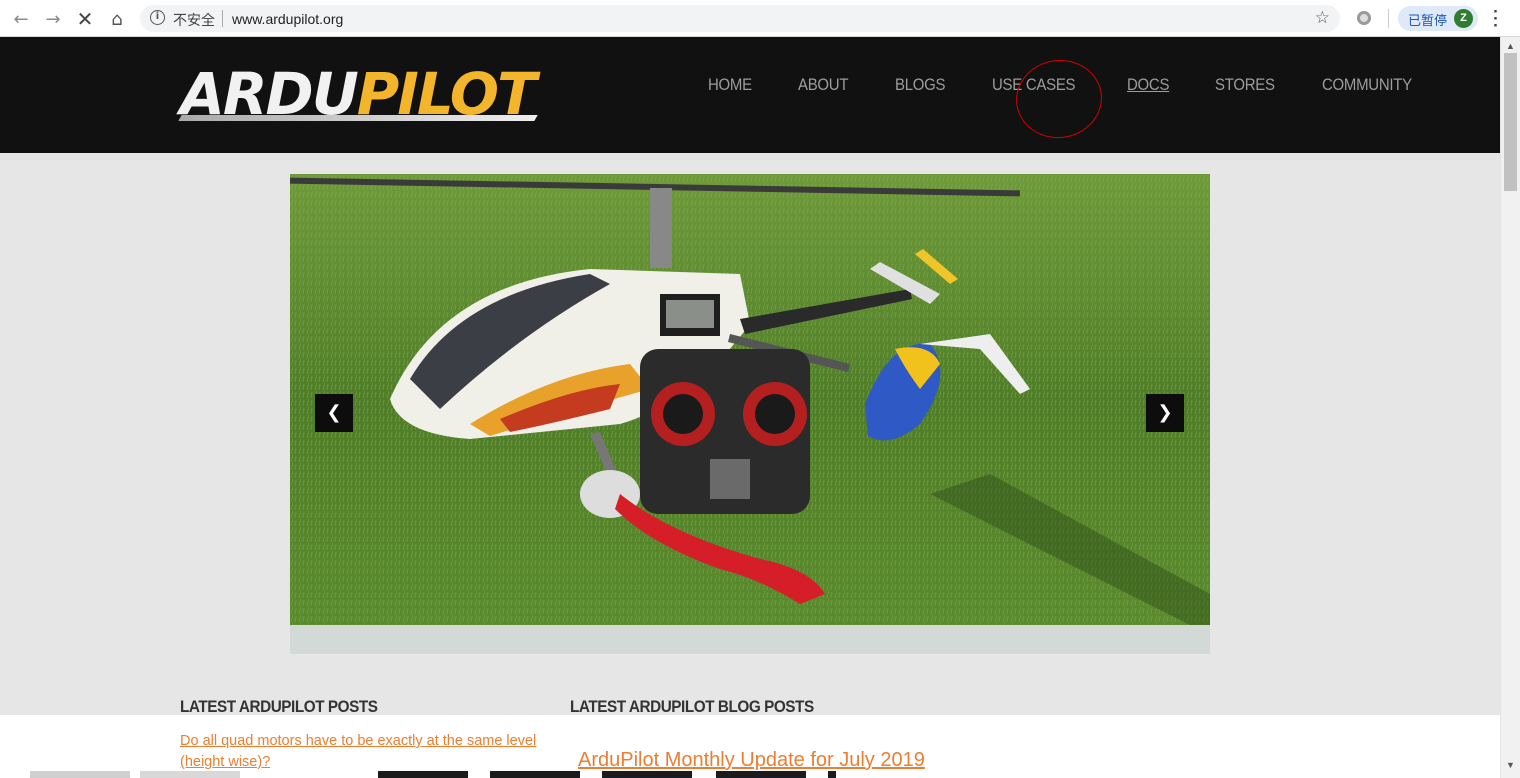  What do you see at coordinates (433, 774) in the screenshot?
I see `thumbnail-strip` at bounding box center [433, 774].